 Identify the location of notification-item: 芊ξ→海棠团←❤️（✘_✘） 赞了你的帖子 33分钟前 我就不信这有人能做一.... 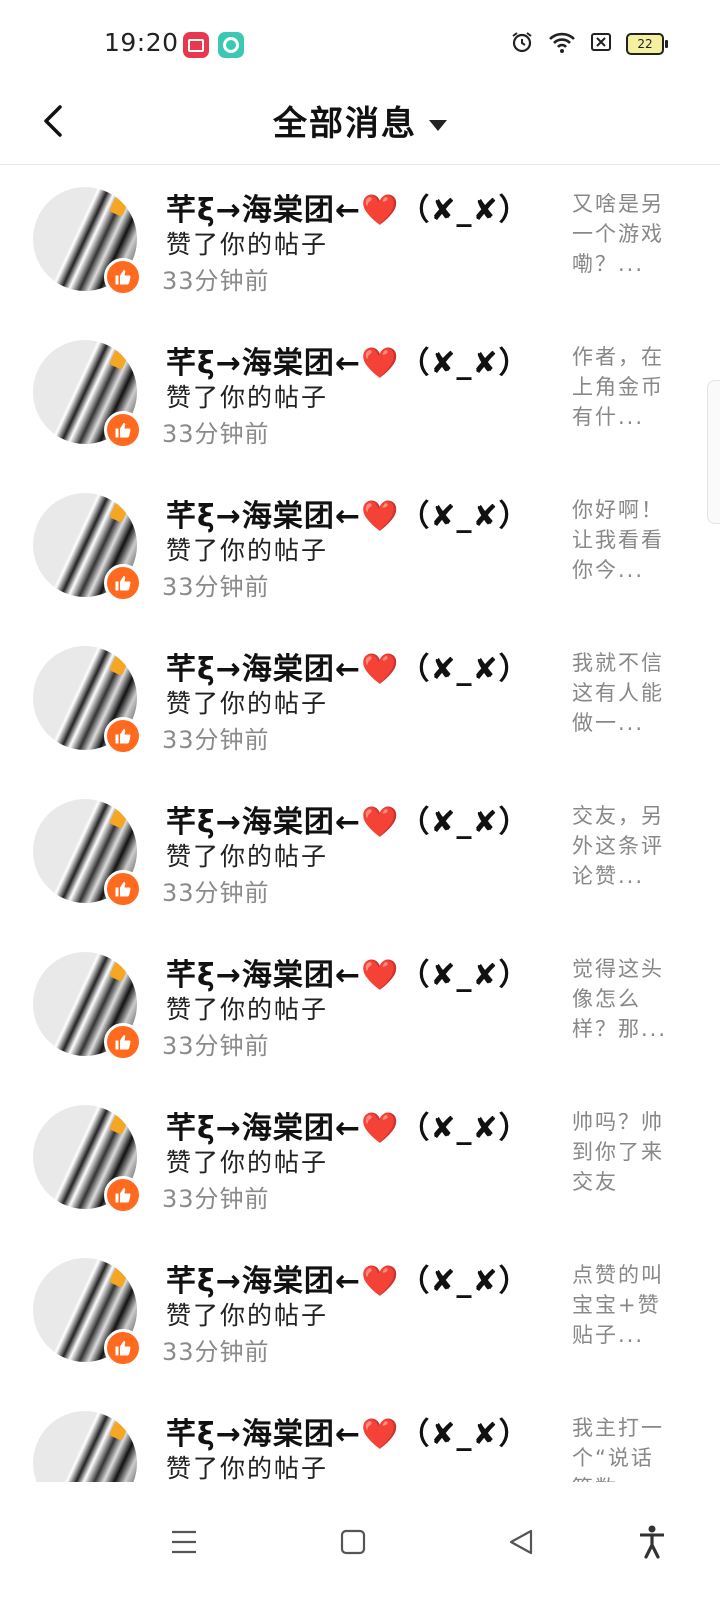
(360, 700).